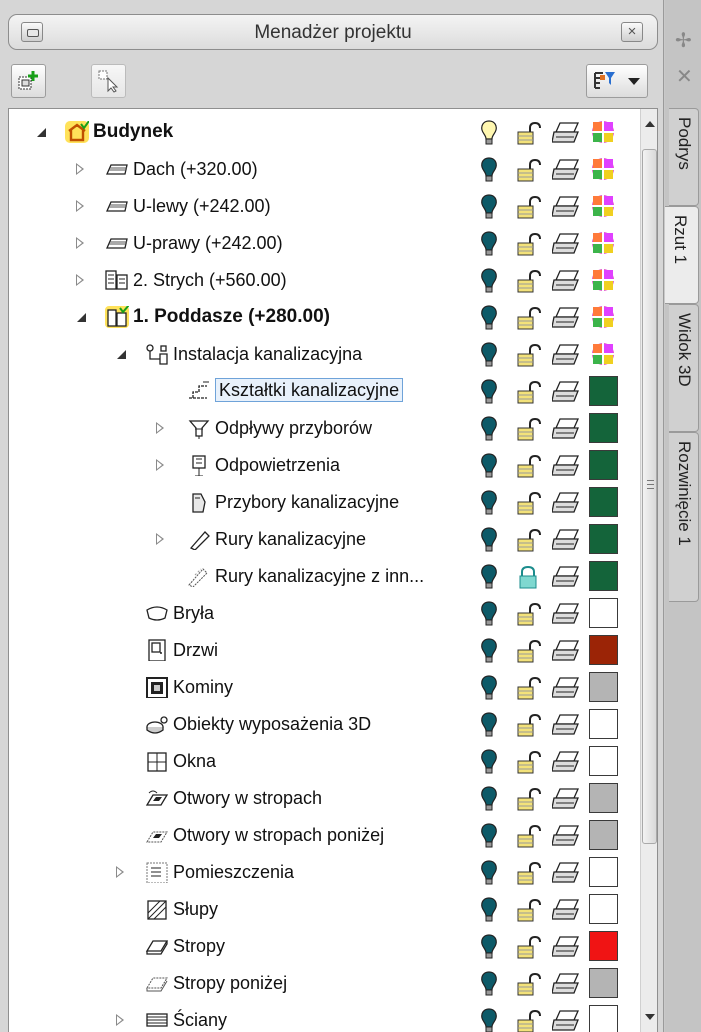  I want to click on tree-item-label: Obiekty wyposażenia 3D, so click(272, 724).